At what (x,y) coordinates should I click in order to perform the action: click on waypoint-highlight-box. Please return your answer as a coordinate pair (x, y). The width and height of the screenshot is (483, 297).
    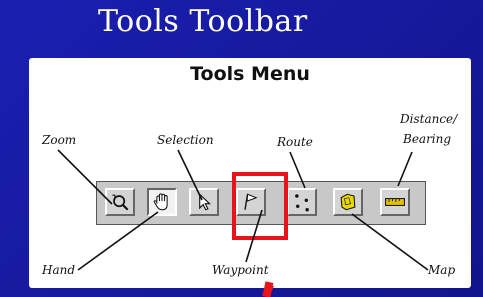
    Looking at the image, I should click on (260, 206).